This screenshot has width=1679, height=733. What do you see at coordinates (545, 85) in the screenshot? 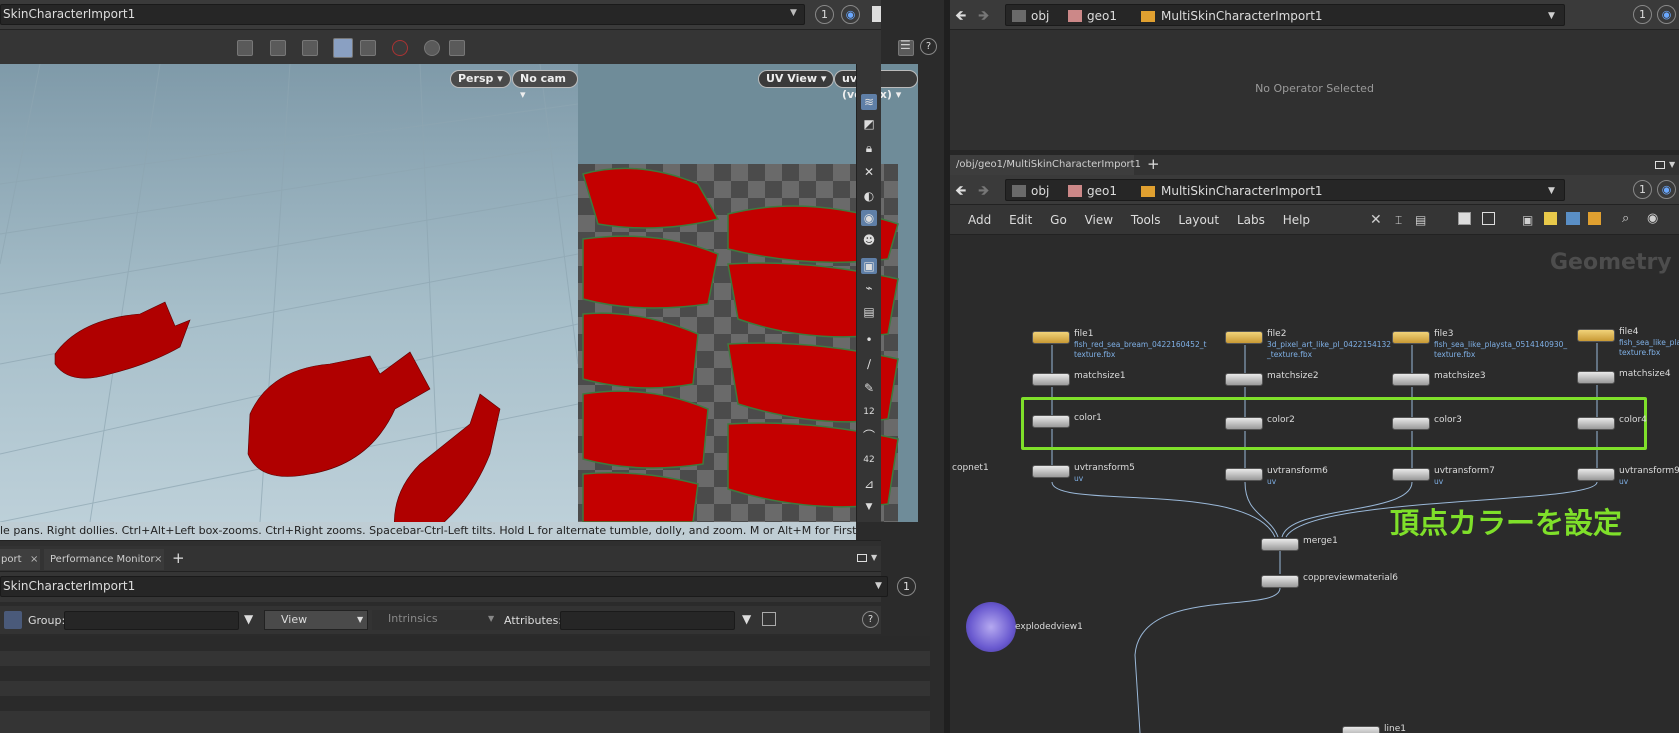
I see `camera-menu: No cam ▾` at bounding box center [545, 85].